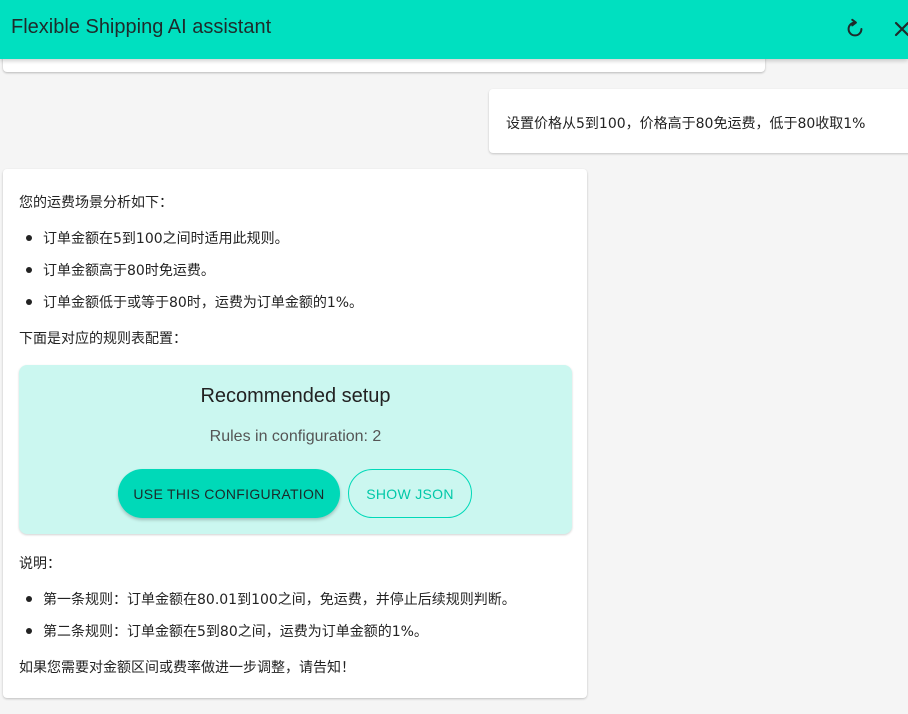  I want to click on close-button, so click(897, 29).